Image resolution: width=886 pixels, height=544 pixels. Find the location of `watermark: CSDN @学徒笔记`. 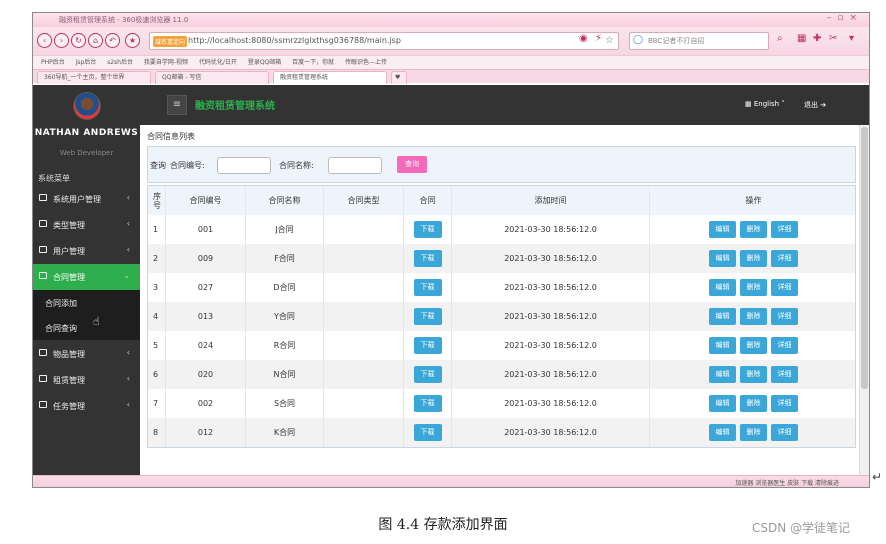

watermark: CSDN @学徒笔记 is located at coordinates (801, 528).